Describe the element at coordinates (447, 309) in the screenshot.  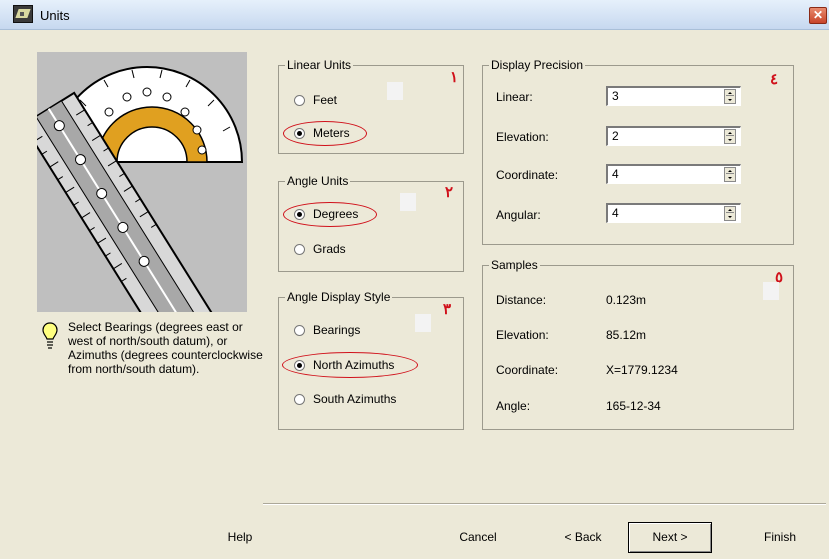
I see `annotation-mark-3: ٣` at that location.